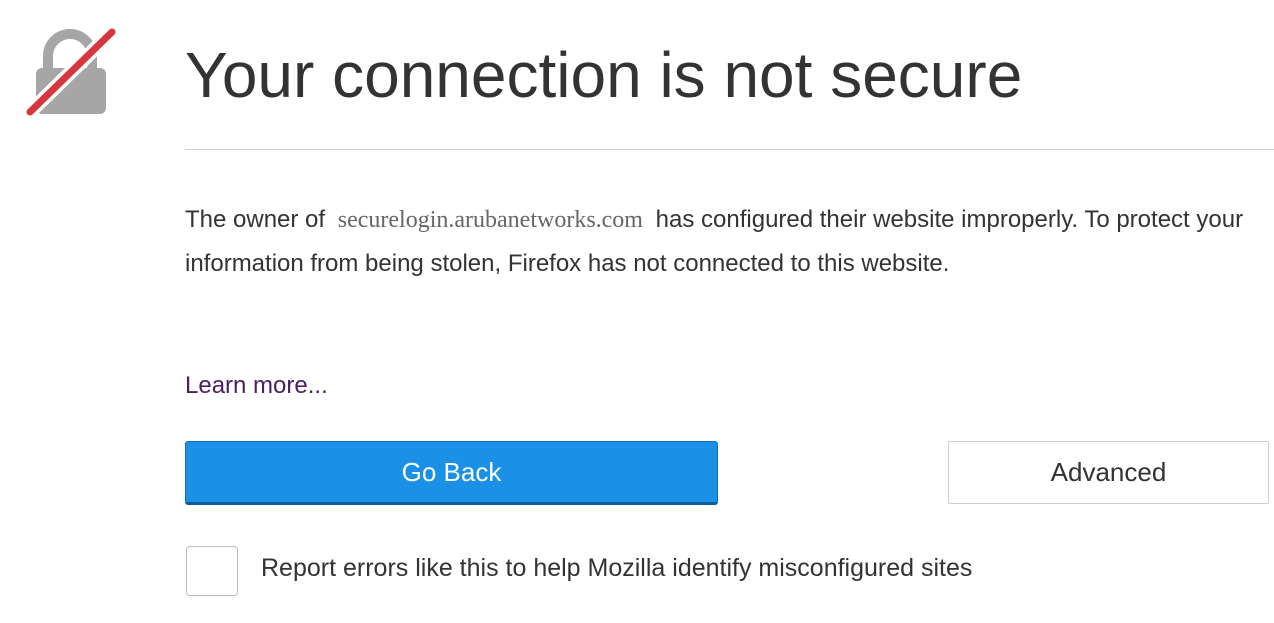  Describe the element at coordinates (1108, 472) in the screenshot. I see `advanced-button: Advanced` at that location.